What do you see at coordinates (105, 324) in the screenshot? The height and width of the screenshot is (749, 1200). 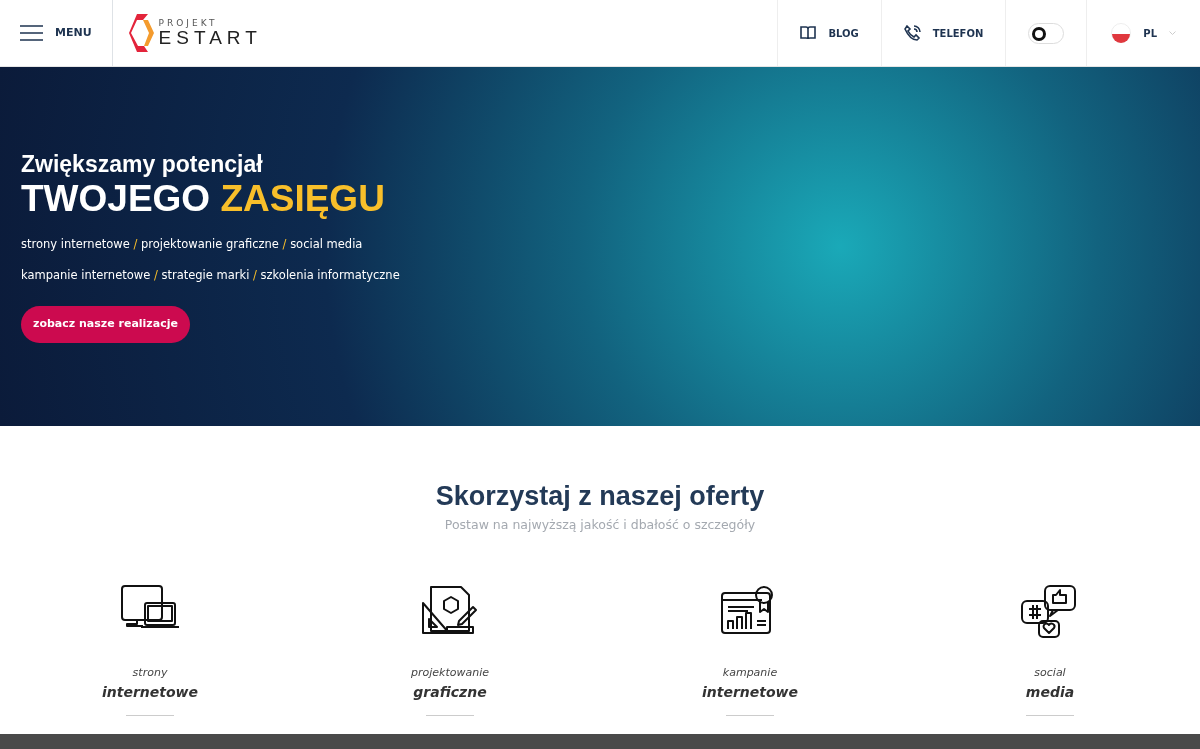 I see `cta-button: zobacz nasze realizacje` at bounding box center [105, 324].